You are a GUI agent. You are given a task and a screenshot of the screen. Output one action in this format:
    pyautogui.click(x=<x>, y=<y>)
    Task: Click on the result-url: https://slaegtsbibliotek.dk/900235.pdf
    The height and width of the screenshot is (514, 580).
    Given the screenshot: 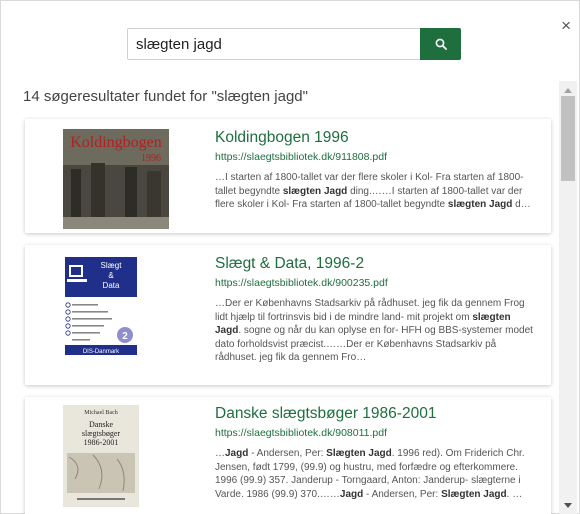 What is the action you would take?
    pyautogui.click(x=377, y=283)
    